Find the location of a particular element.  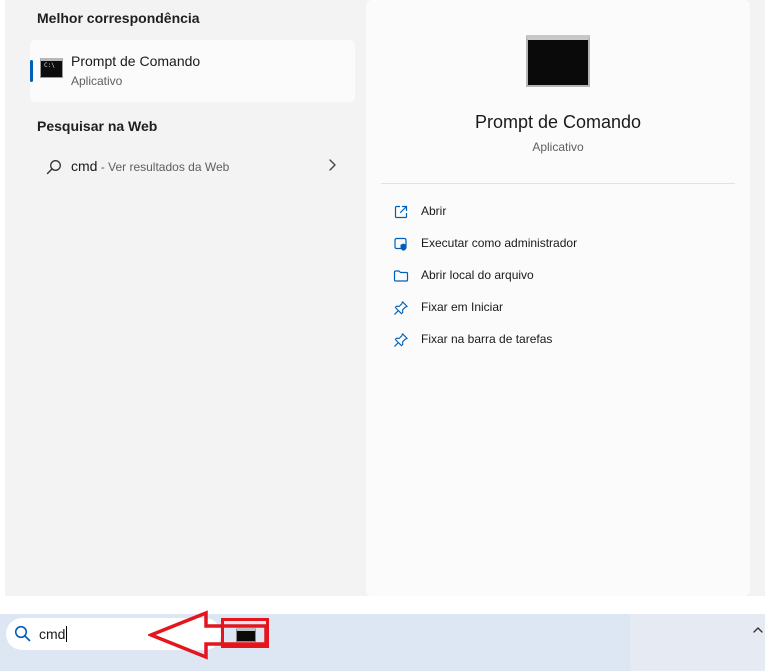

folder-icon is located at coordinates (401, 276).